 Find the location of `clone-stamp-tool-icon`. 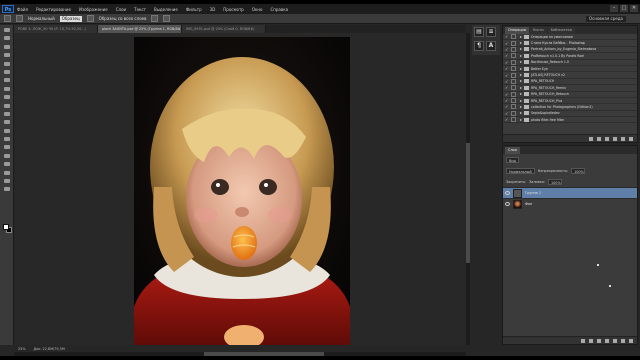

clone-stamp-tool-icon is located at coordinates (7, 97).